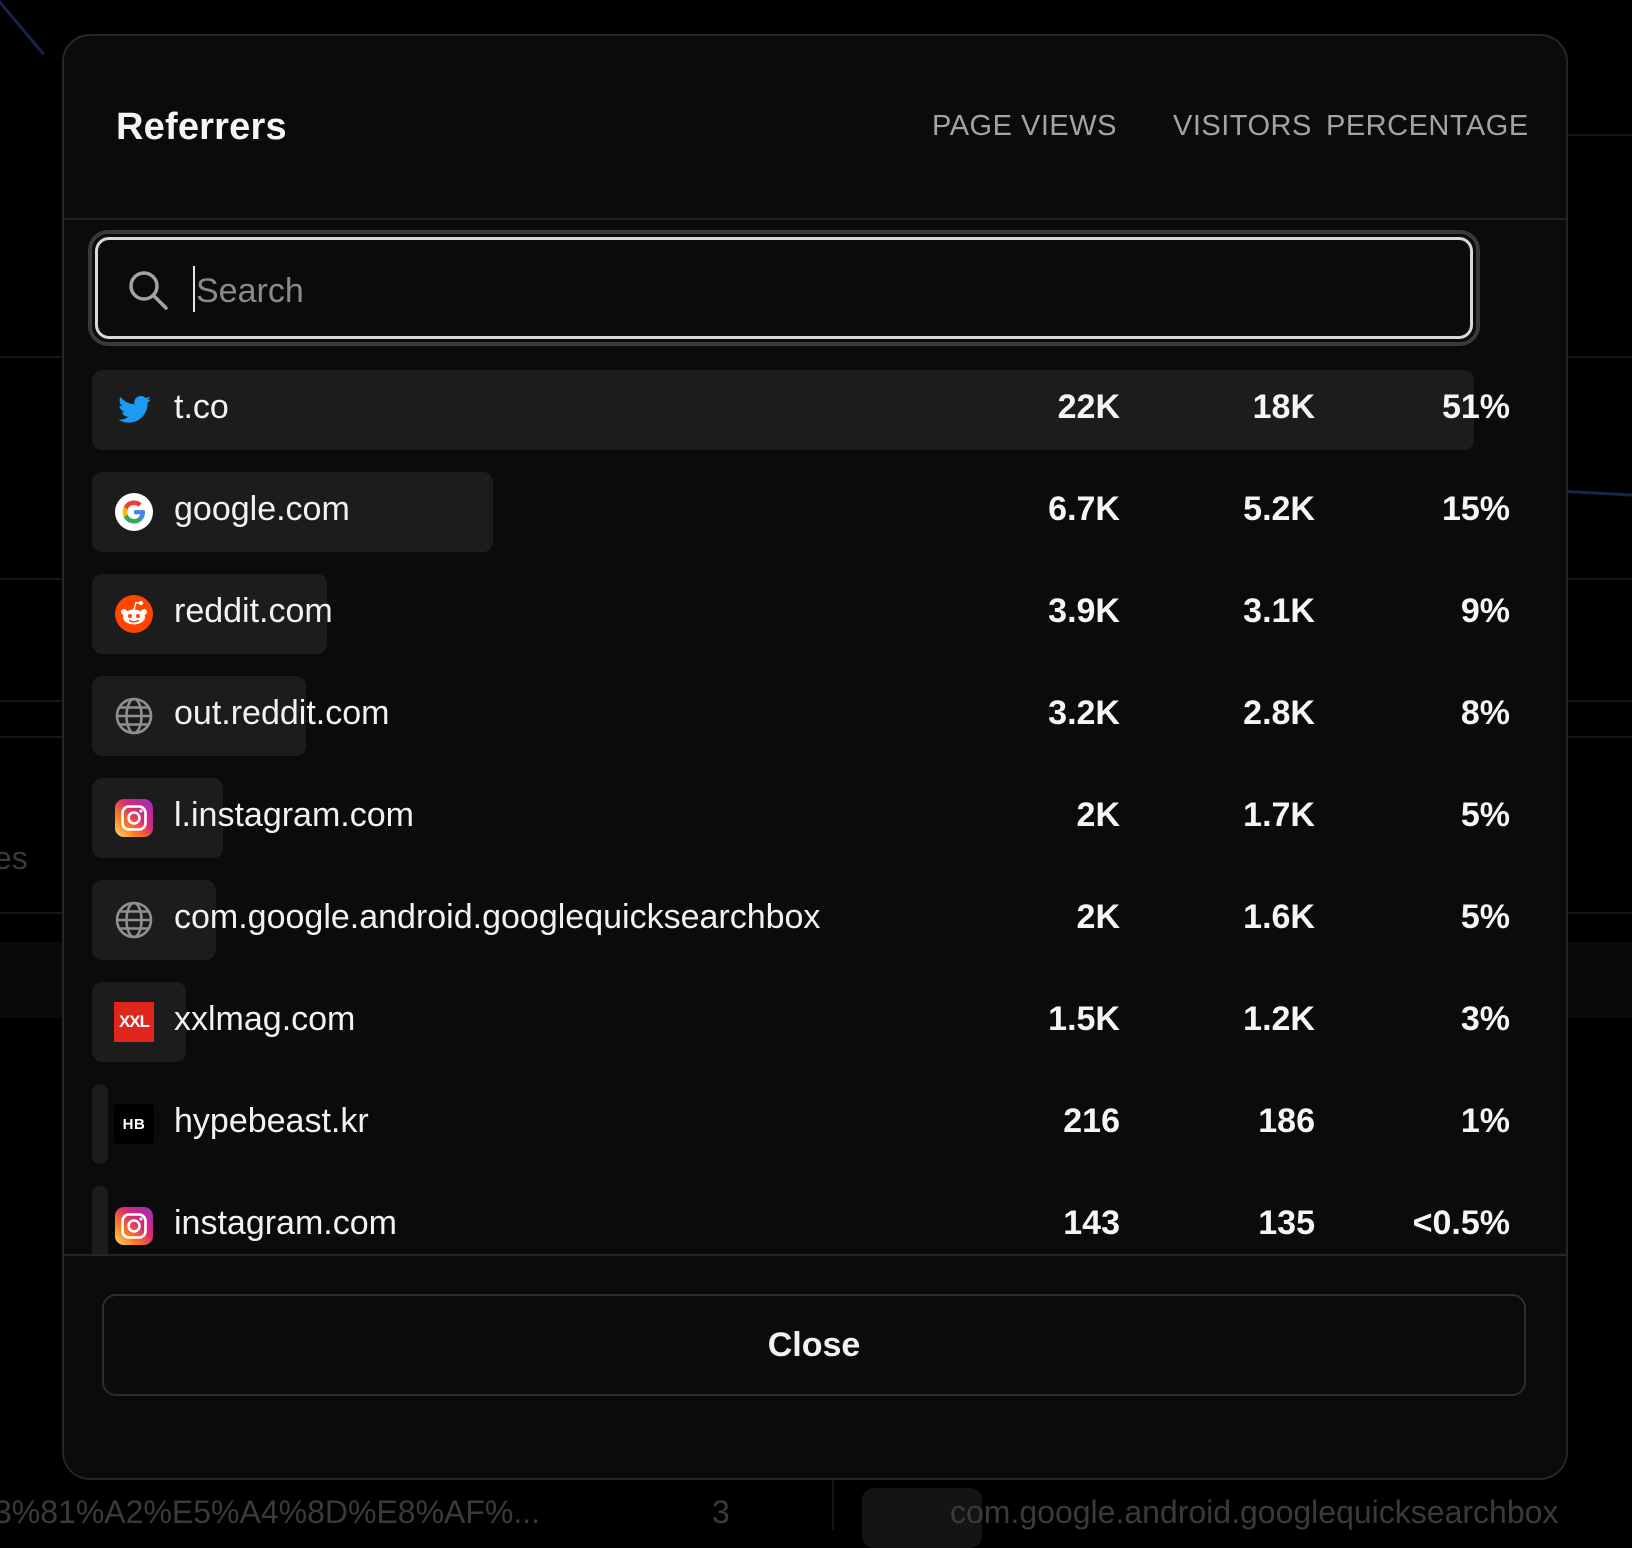 The height and width of the screenshot is (1548, 1632). I want to click on modal-header: Referrers PAGE VIEWS VISITORS PERCENTAGE, so click(815, 128).